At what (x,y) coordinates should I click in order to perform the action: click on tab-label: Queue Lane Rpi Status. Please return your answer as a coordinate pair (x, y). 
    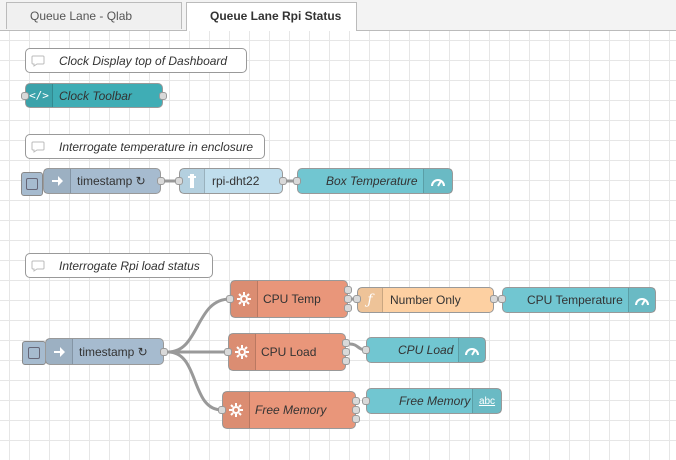
    Looking at the image, I should click on (276, 16).